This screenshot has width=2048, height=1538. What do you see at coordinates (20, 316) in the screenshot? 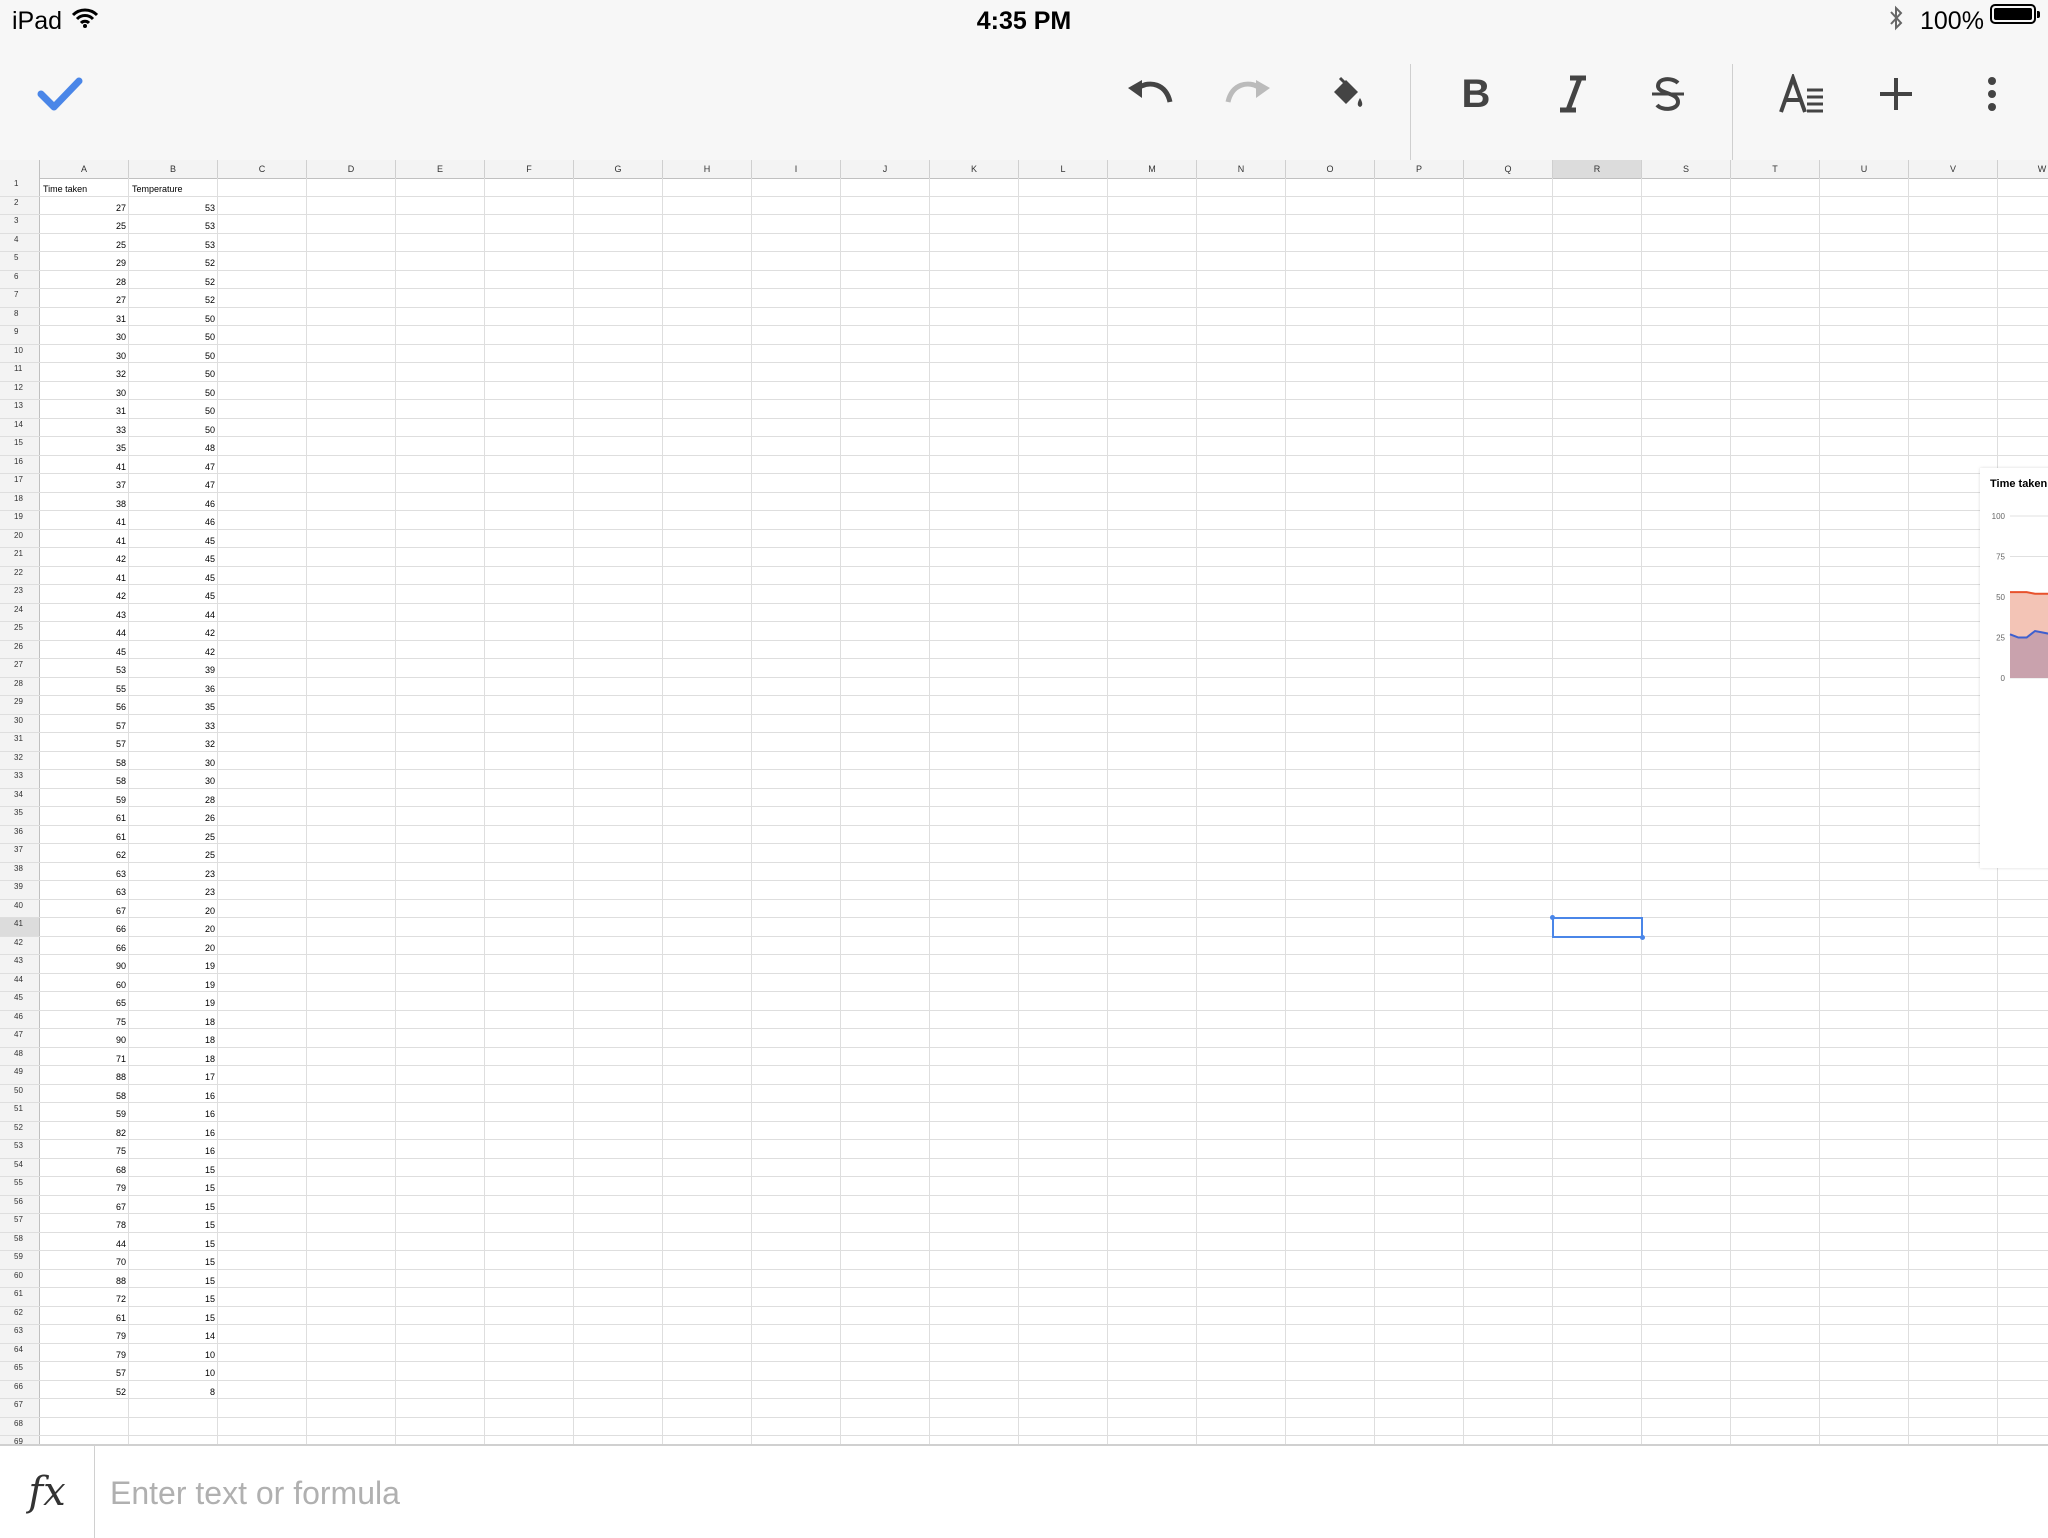
I see `row-header: 8` at bounding box center [20, 316].